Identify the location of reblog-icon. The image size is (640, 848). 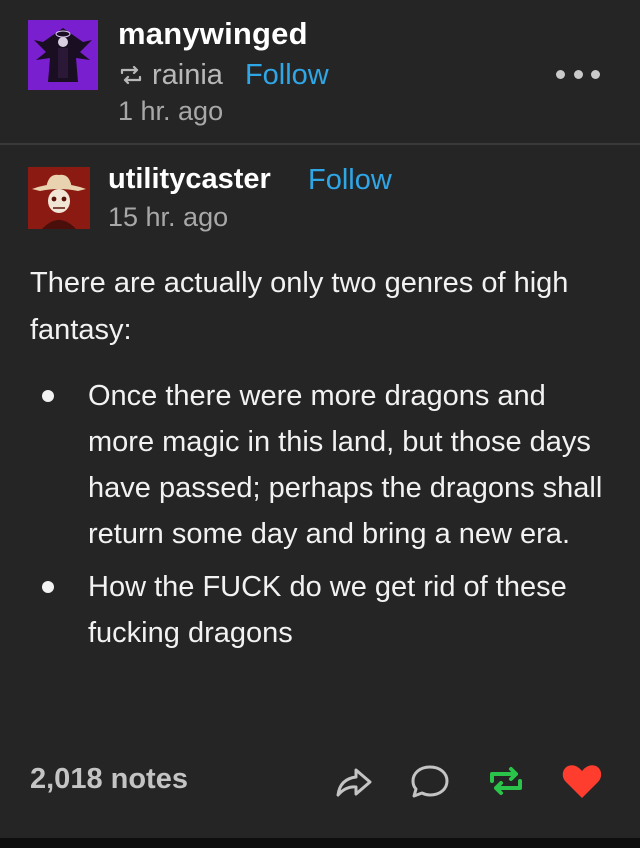
(506, 781).